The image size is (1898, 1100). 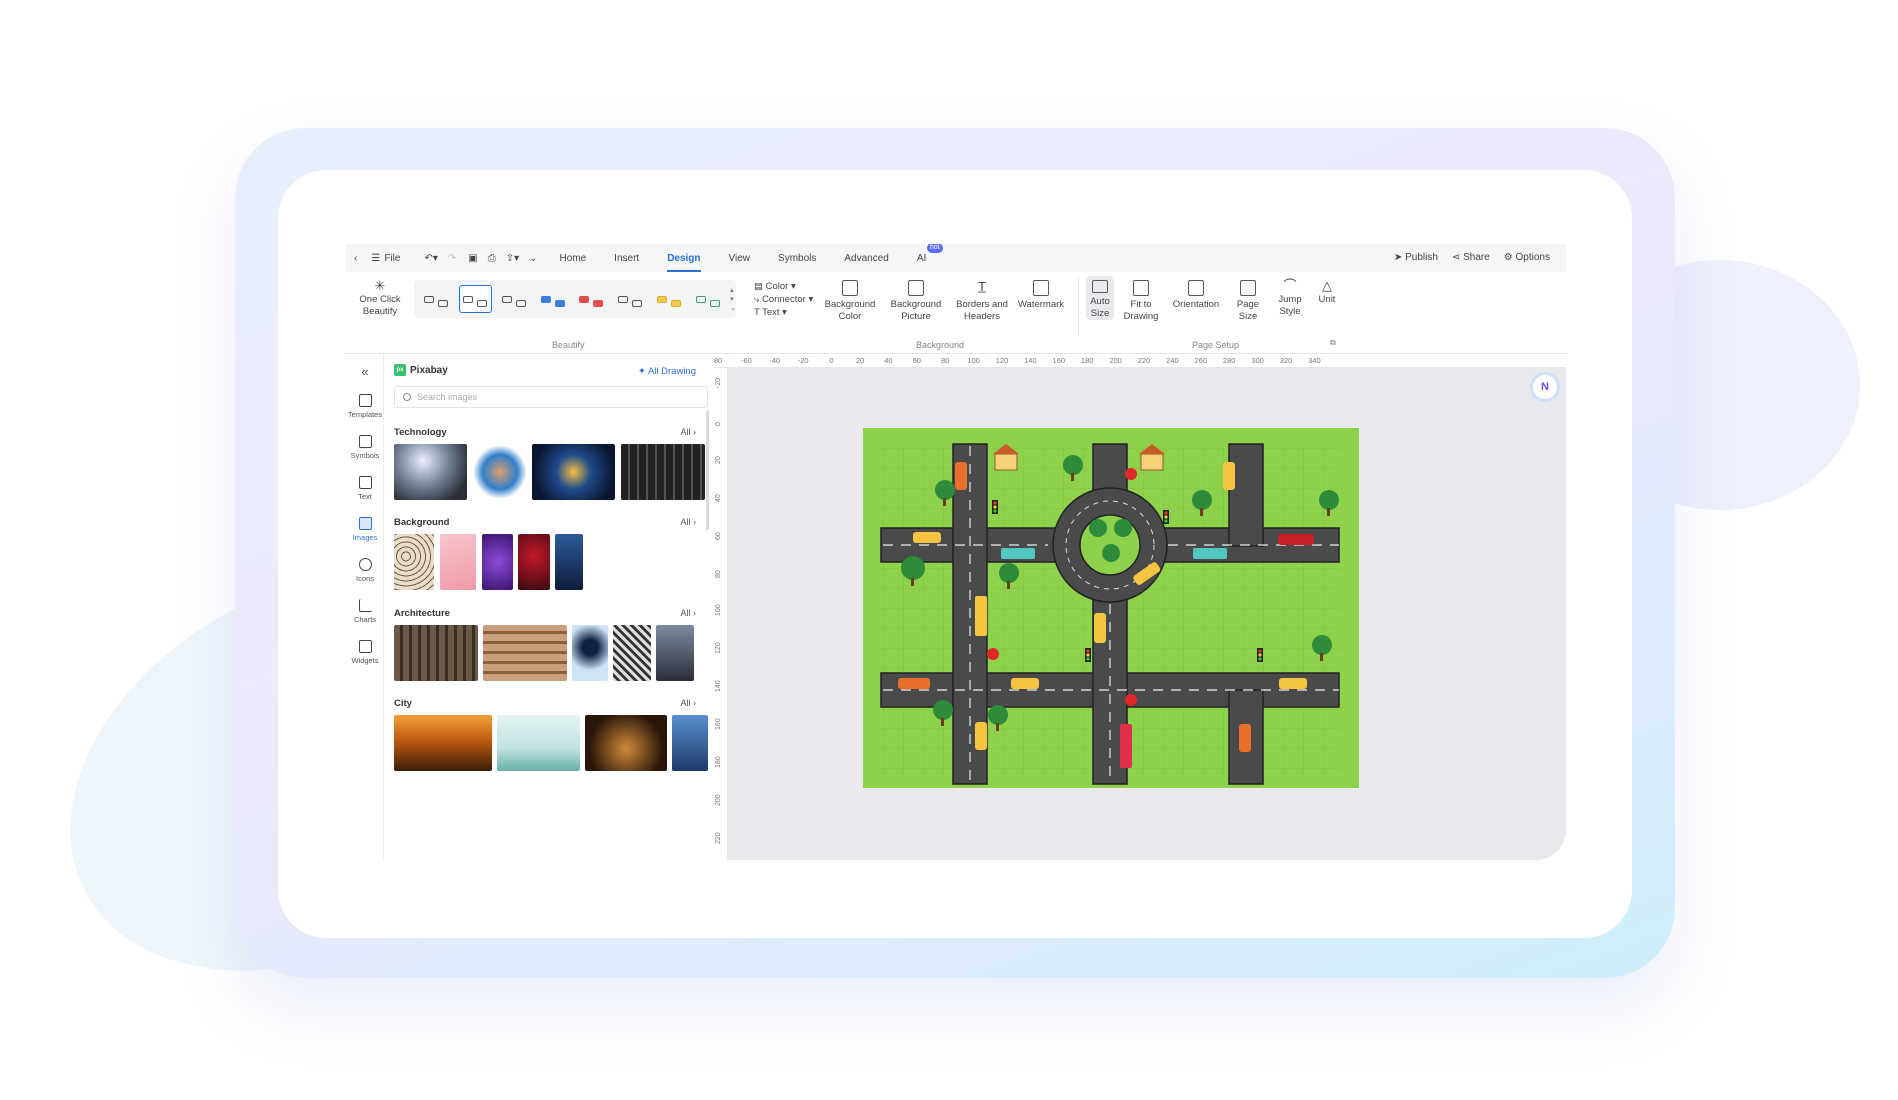 I want to click on auto-size-button: Auto Size, so click(x=1100, y=298).